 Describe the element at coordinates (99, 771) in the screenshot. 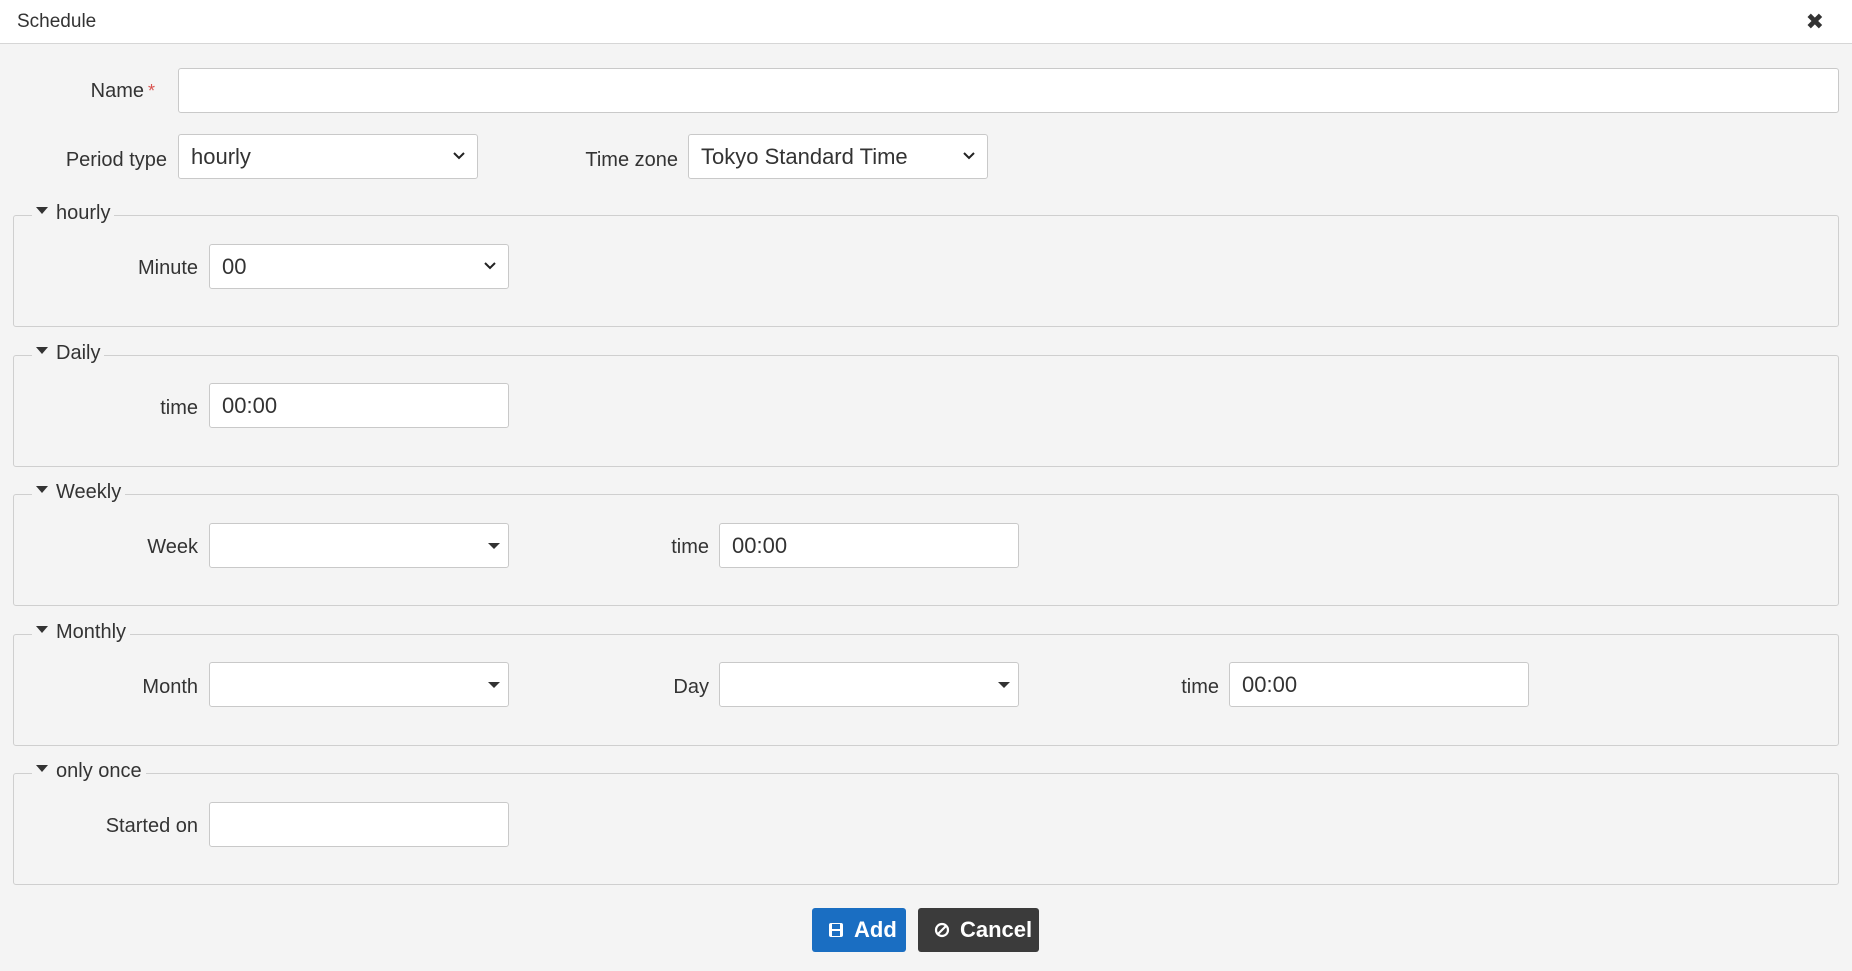

I see `only-once-legend: only once` at that location.